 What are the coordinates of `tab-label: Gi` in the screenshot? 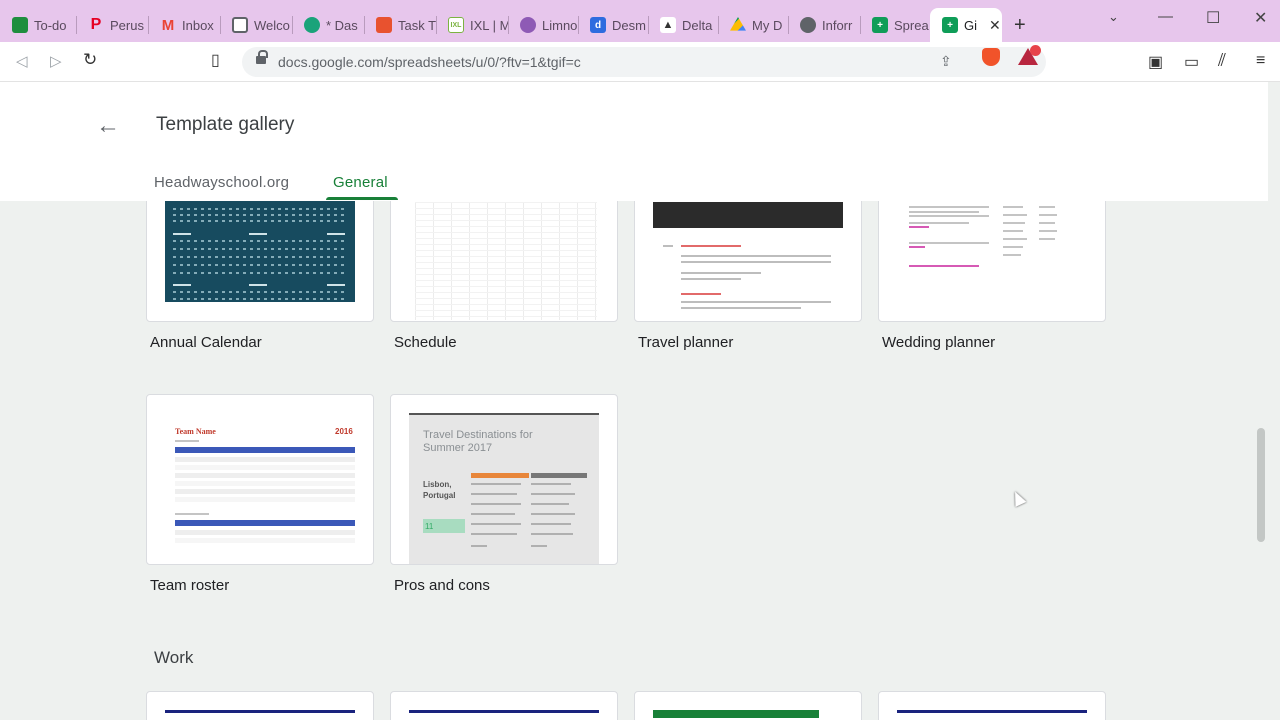 It's located at (970, 25).